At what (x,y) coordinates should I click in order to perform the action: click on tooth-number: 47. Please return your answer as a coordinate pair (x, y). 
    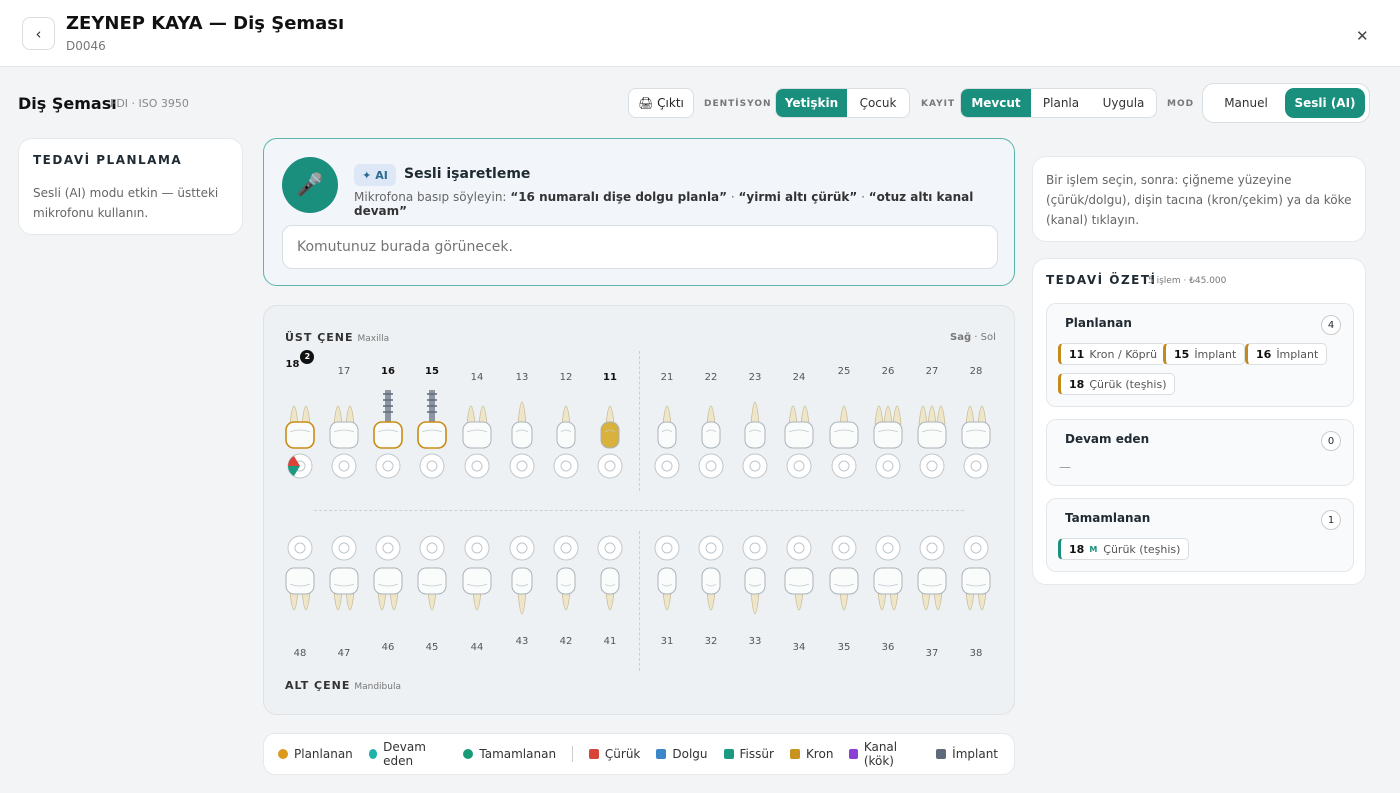
    Looking at the image, I should click on (344, 653).